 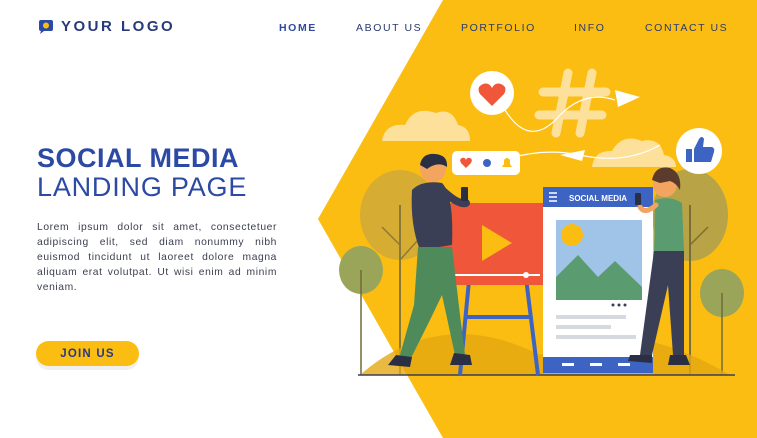 What do you see at coordinates (598, 280) in the screenshot?
I see `social-feed-phone: SOCIAL MEDIA` at bounding box center [598, 280].